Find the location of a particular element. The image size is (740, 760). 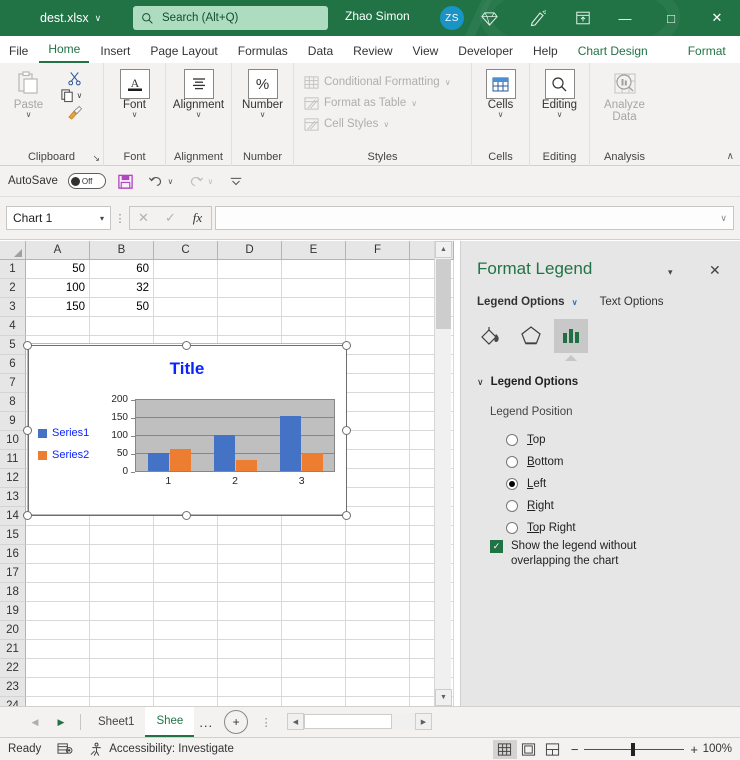

ribbon-tab-review: Review is located at coordinates (372, 52).